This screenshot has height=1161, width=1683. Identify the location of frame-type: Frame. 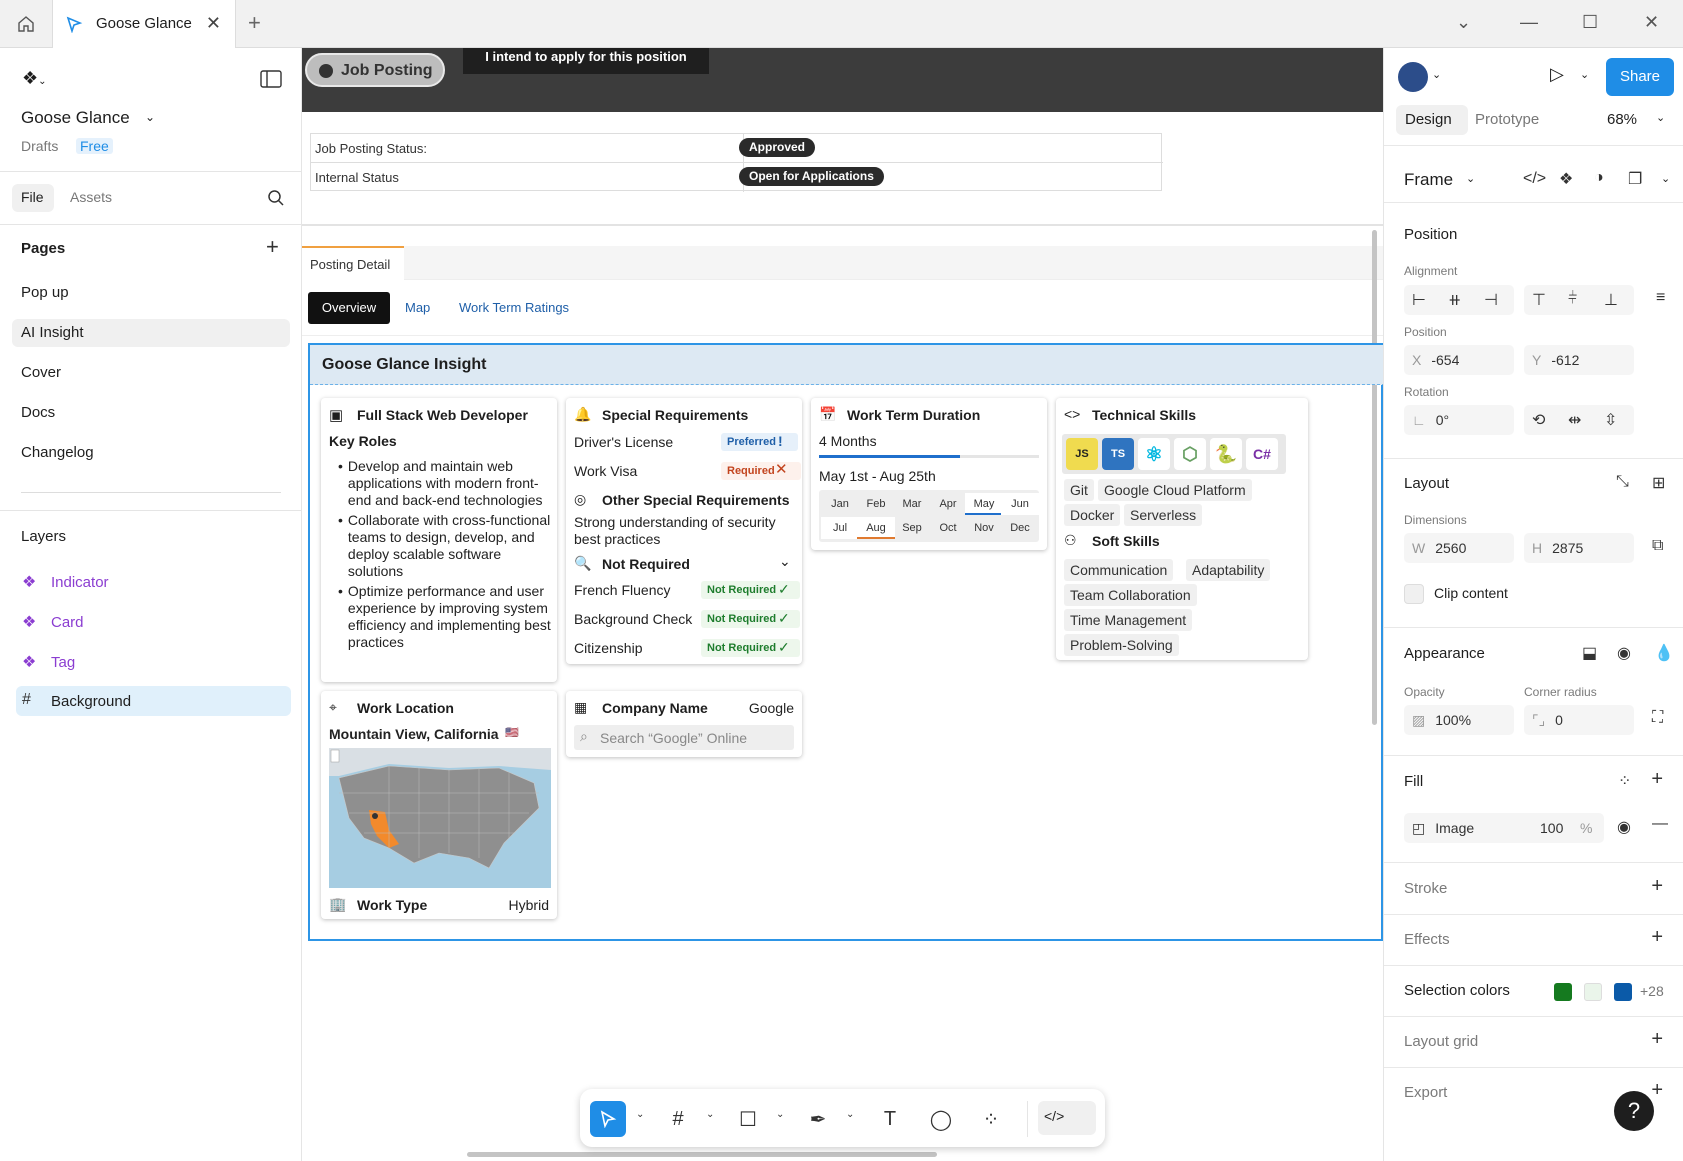
(1428, 180).